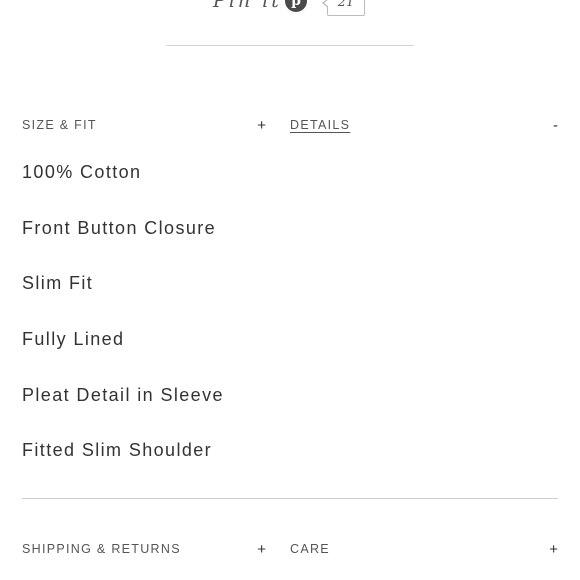  I want to click on list-item: Fitted Slim Shoulder, so click(117, 450).